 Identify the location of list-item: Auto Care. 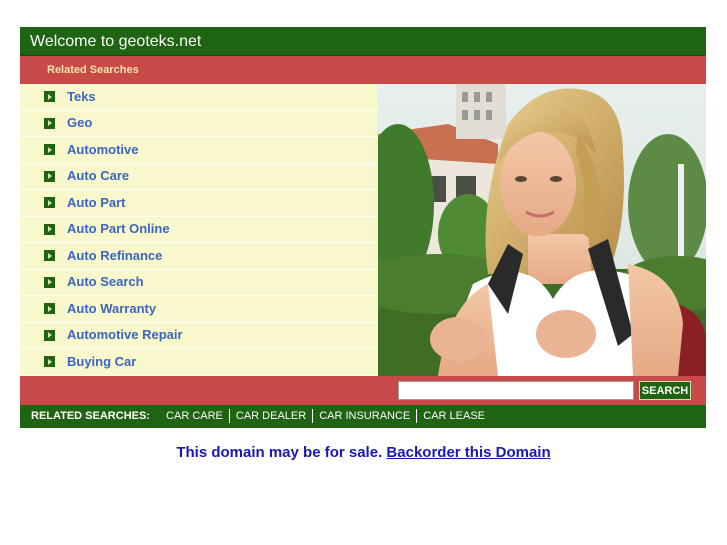
(199, 176).